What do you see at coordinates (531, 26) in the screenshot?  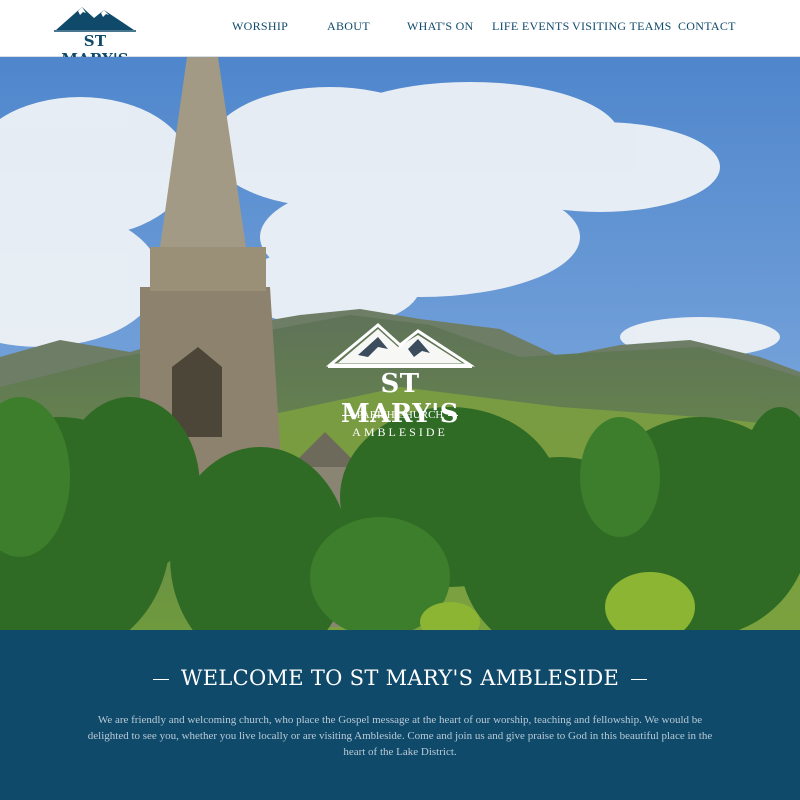 I see `nav-life-events: LIFE EVENTS` at bounding box center [531, 26].